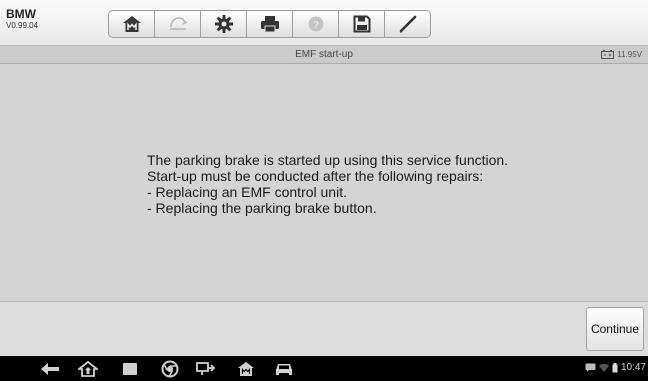 Image resolution: width=648 pixels, height=381 pixels. I want to click on recent-apps-button, so click(130, 368).